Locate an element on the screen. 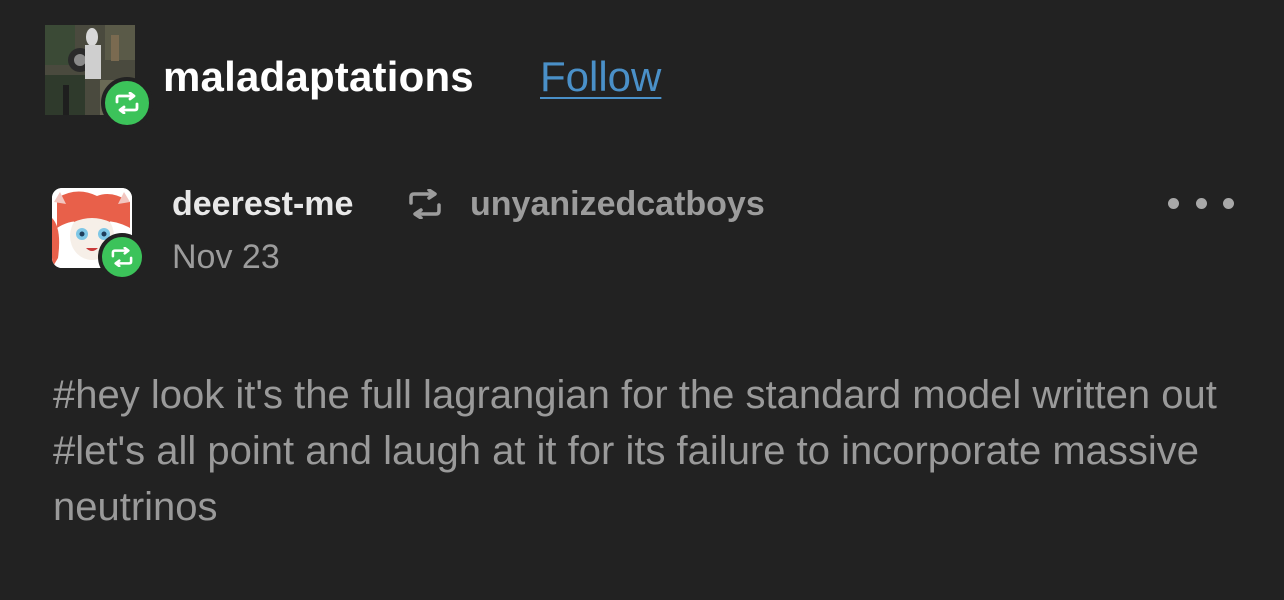 The height and width of the screenshot is (600, 1284). source-blog-name: unyanizedcatboys is located at coordinates (617, 204).